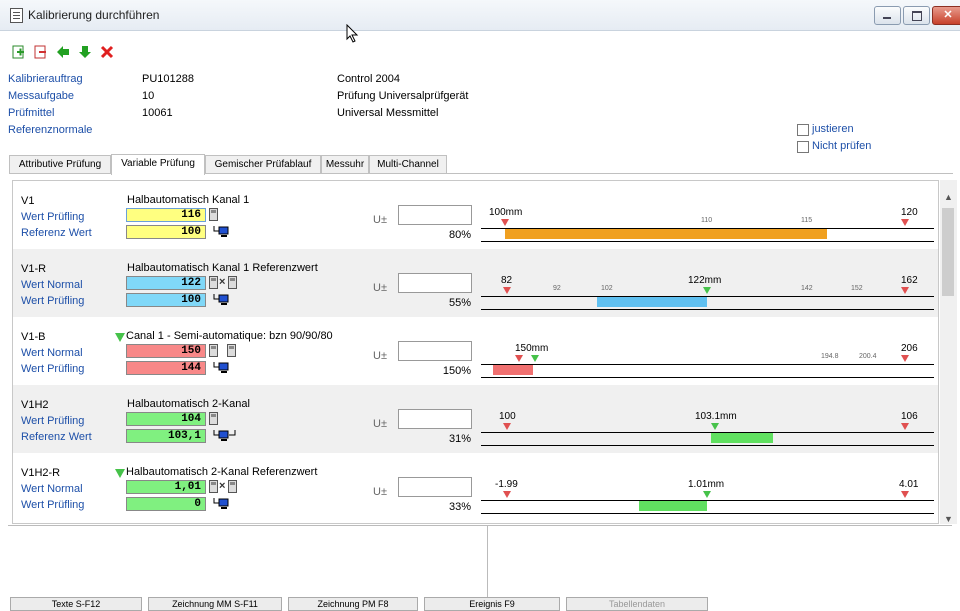  I want to click on arrow-left-icon, so click(63, 52).